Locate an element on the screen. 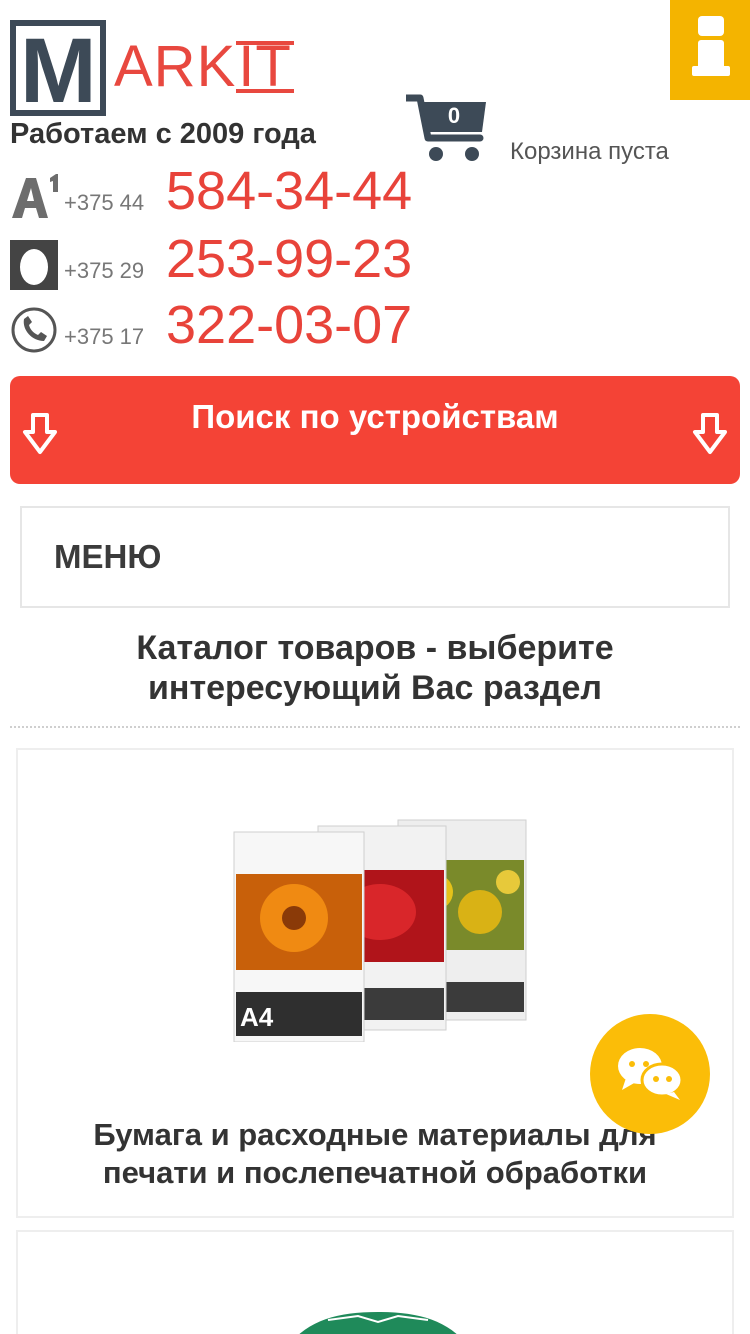  landline-phone-icon is located at coordinates (34, 330).